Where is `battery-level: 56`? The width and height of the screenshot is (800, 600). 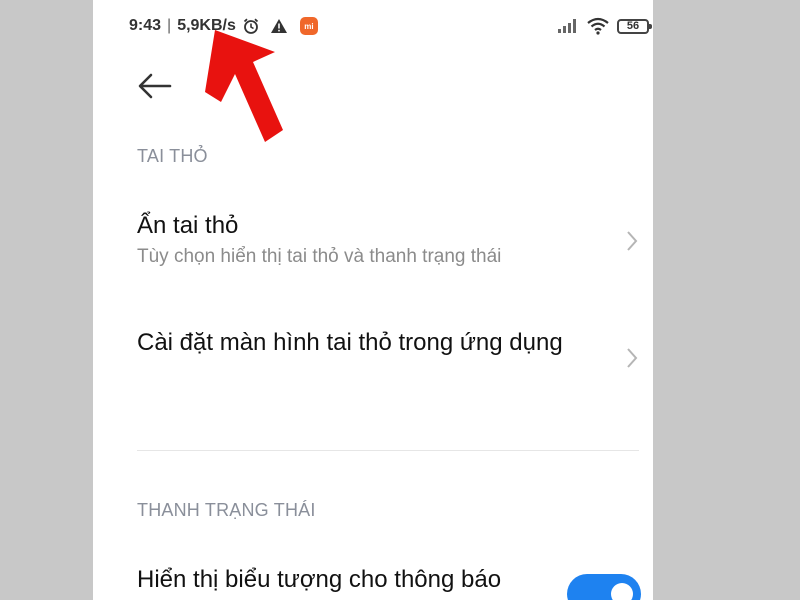 battery-level: 56 is located at coordinates (633, 25).